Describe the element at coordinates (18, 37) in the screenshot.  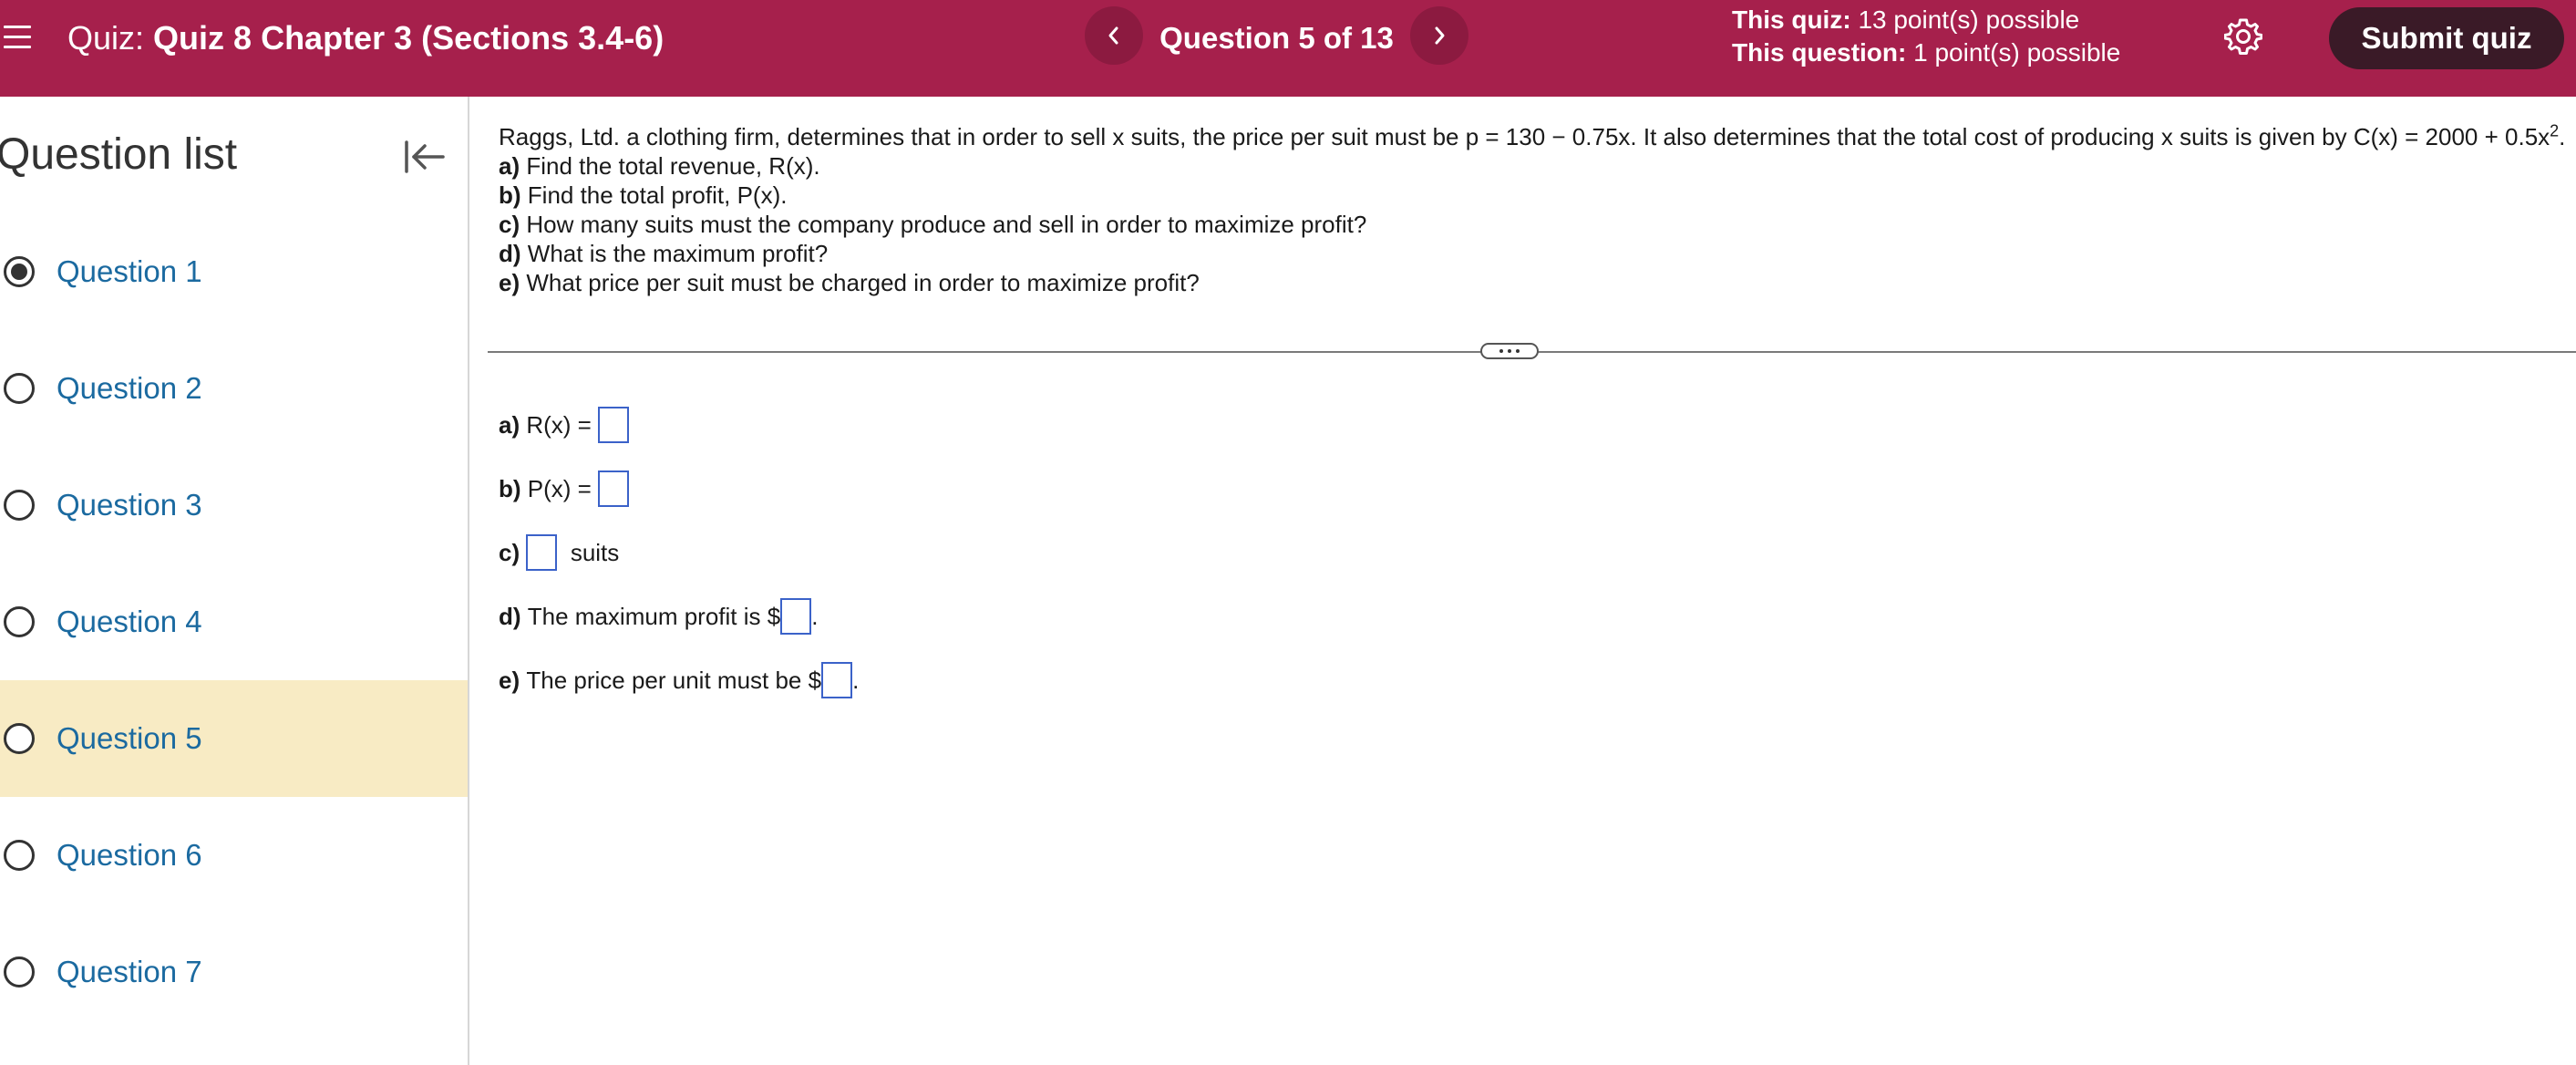
I see `menu-icon` at that location.